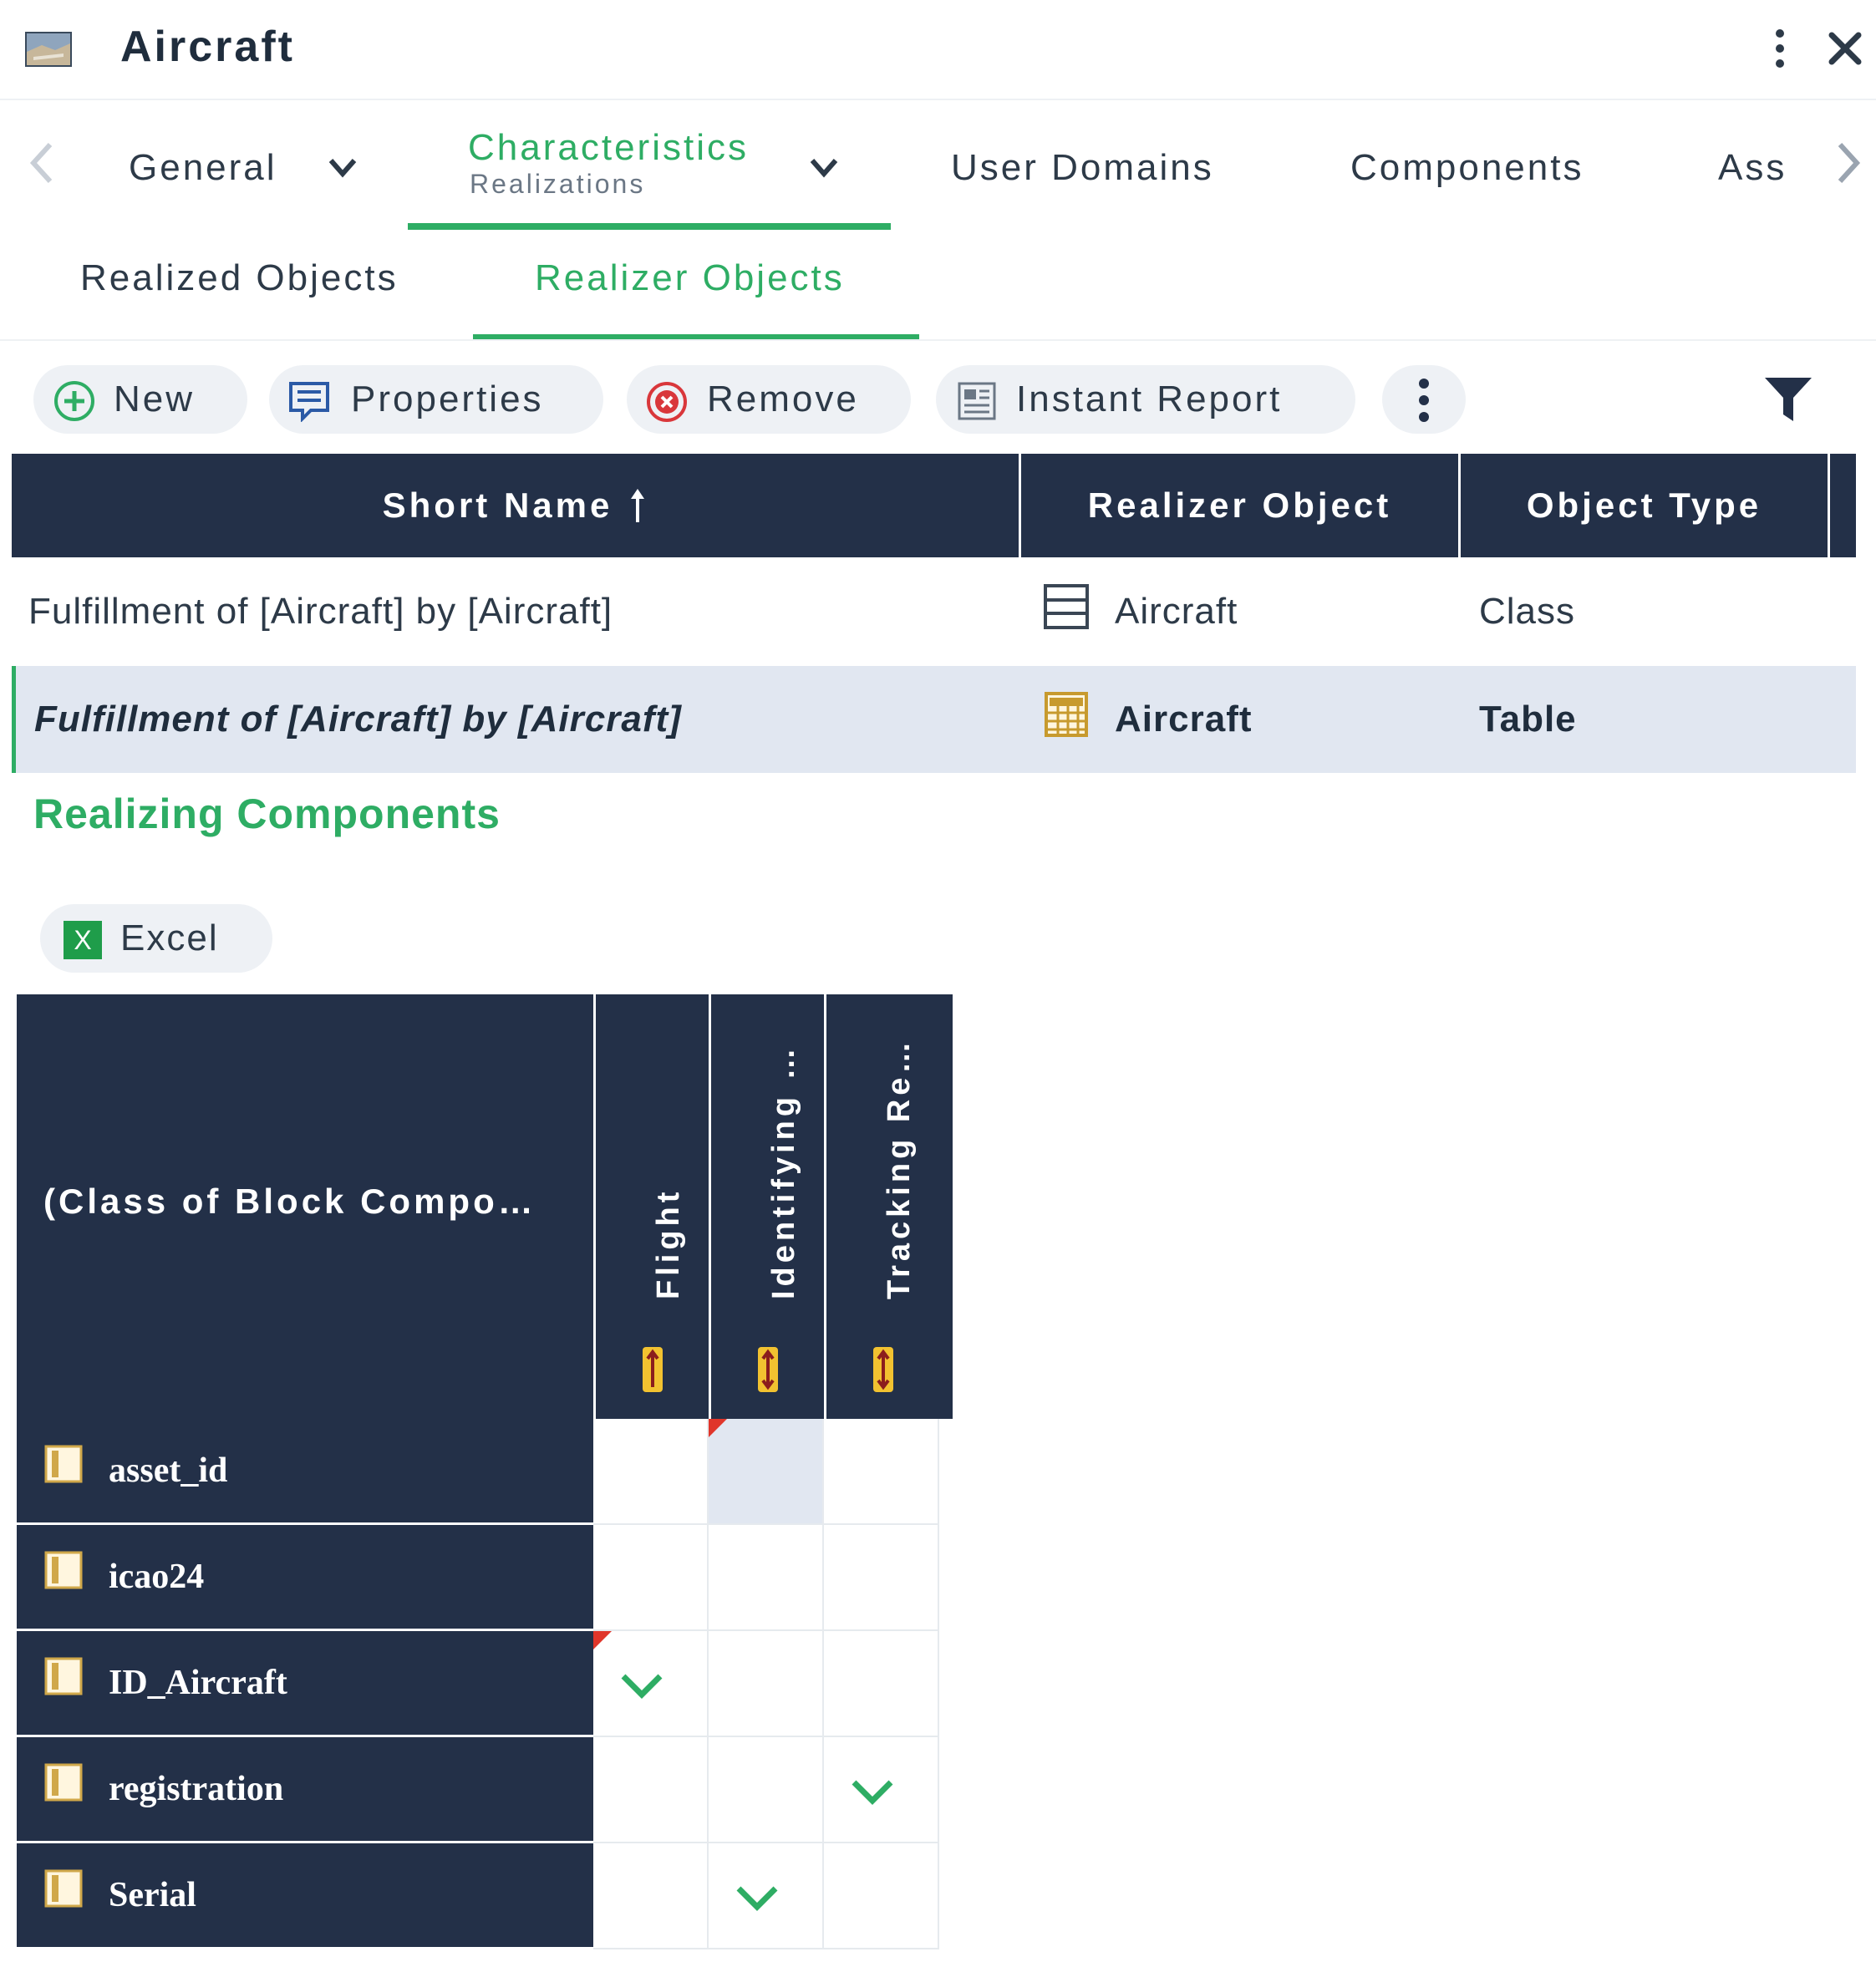 The height and width of the screenshot is (1962, 1876). I want to click on matrix-column-flight: Flight, so click(651, 1206).